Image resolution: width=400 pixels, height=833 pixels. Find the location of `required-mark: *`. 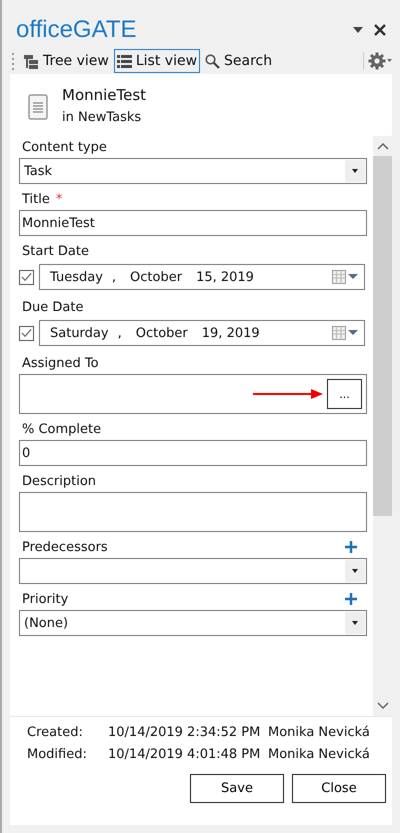

required-mark: * is located at coordinates (59, 199).